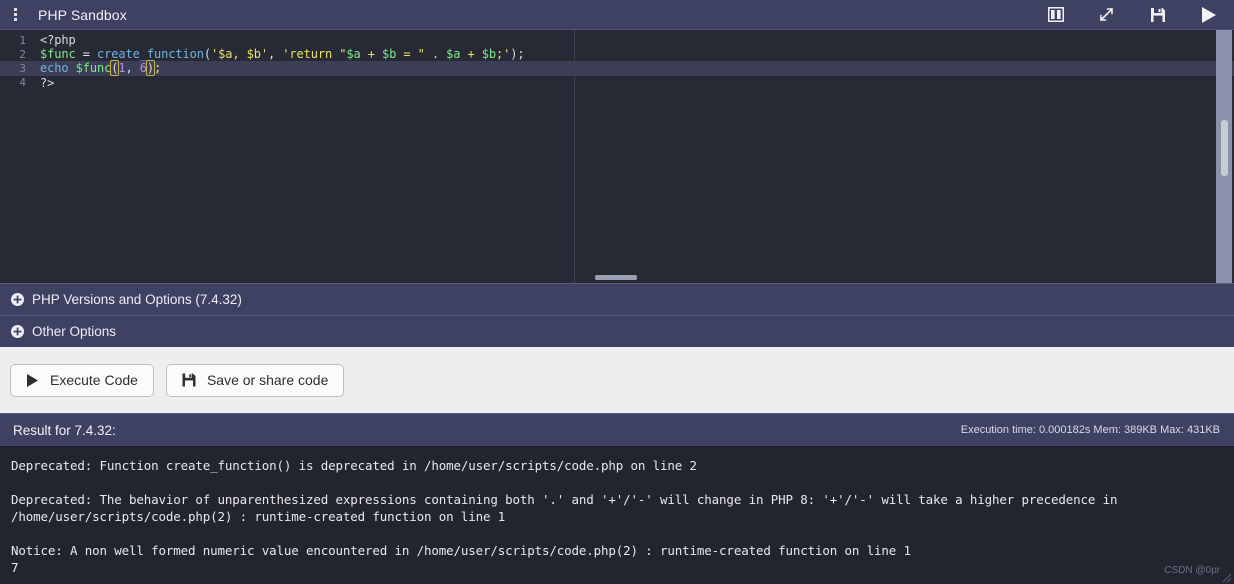  What do you see at coordinates (617, 83) in the screenshot?
I see `code-line-4: 4 ?>` at bounding box center [617, 83].